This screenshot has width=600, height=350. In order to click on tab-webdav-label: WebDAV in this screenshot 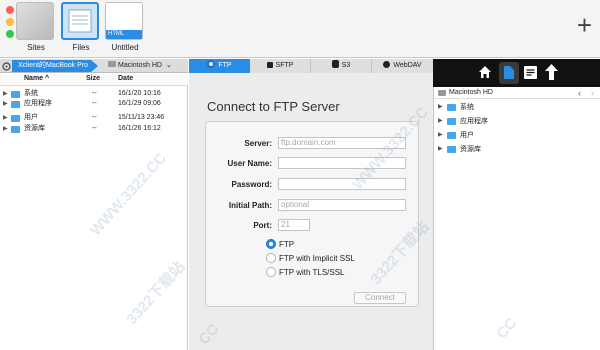, I will do `click(407, 65)`.